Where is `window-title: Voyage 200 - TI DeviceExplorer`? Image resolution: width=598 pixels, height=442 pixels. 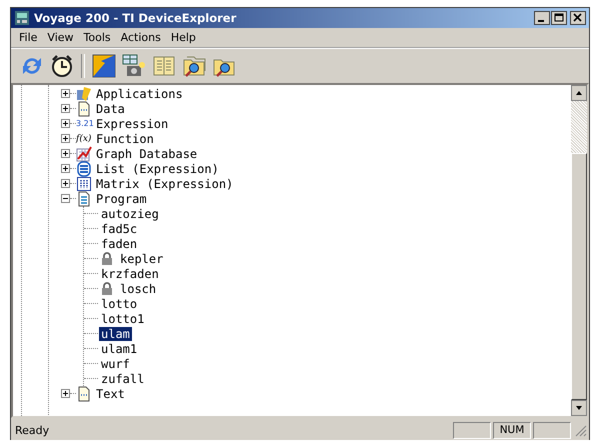
window-title: Voyage 200 - TI DeviceExplorer is located at coordinates (136, 18).